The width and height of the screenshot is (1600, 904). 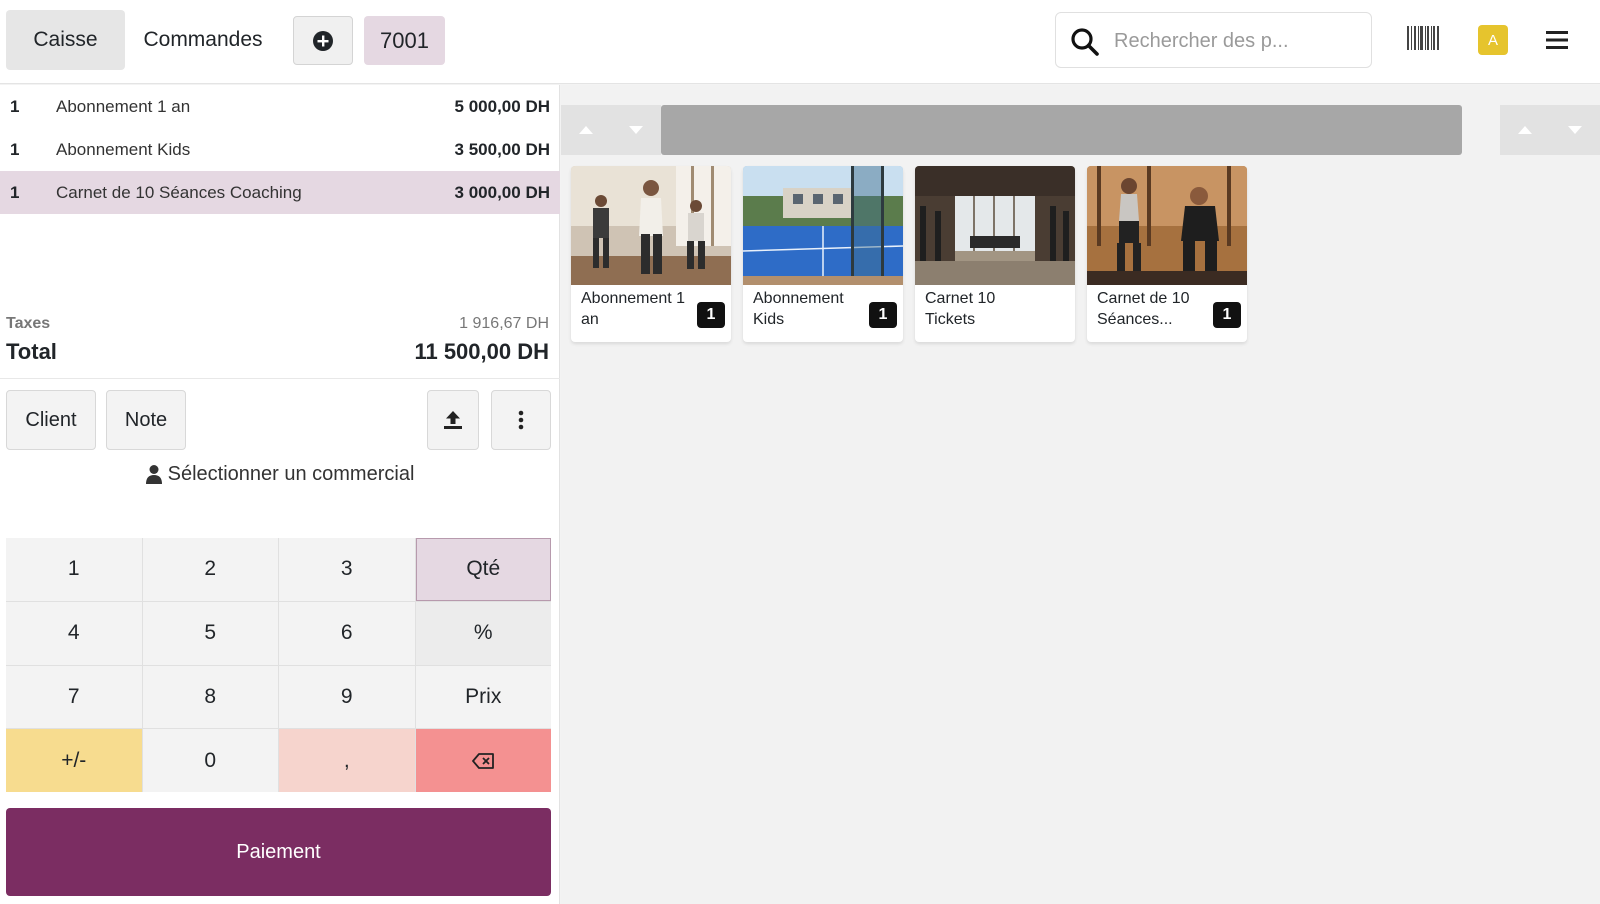 What do you see at coordinates (210, 697) in the screenshot?
I see `numpad-key-8: 8` at bounding box center [210, 697].